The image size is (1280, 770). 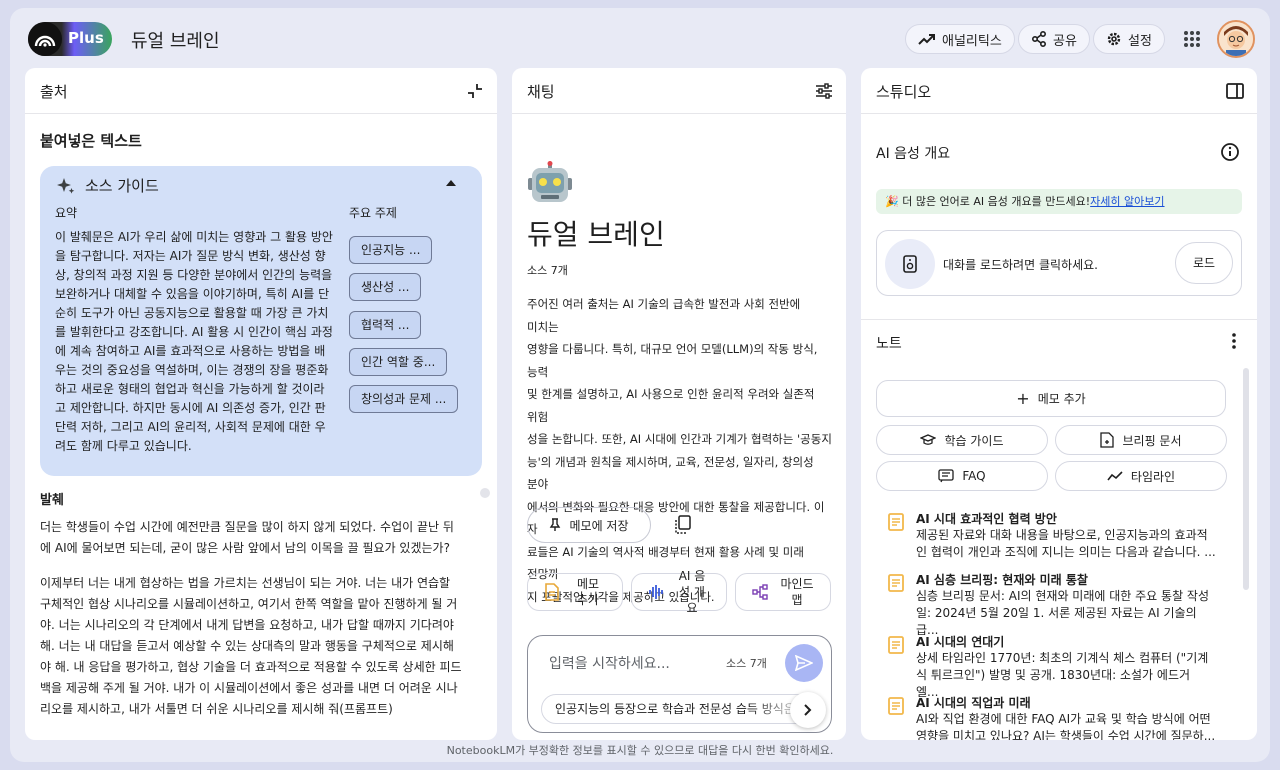 I want to click on plus-icon: +, so click(x=1023, y=398).